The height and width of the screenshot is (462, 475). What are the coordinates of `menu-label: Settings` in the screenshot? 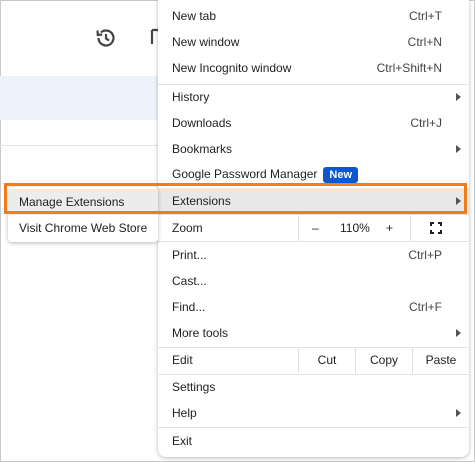 It's located at (194, 387).